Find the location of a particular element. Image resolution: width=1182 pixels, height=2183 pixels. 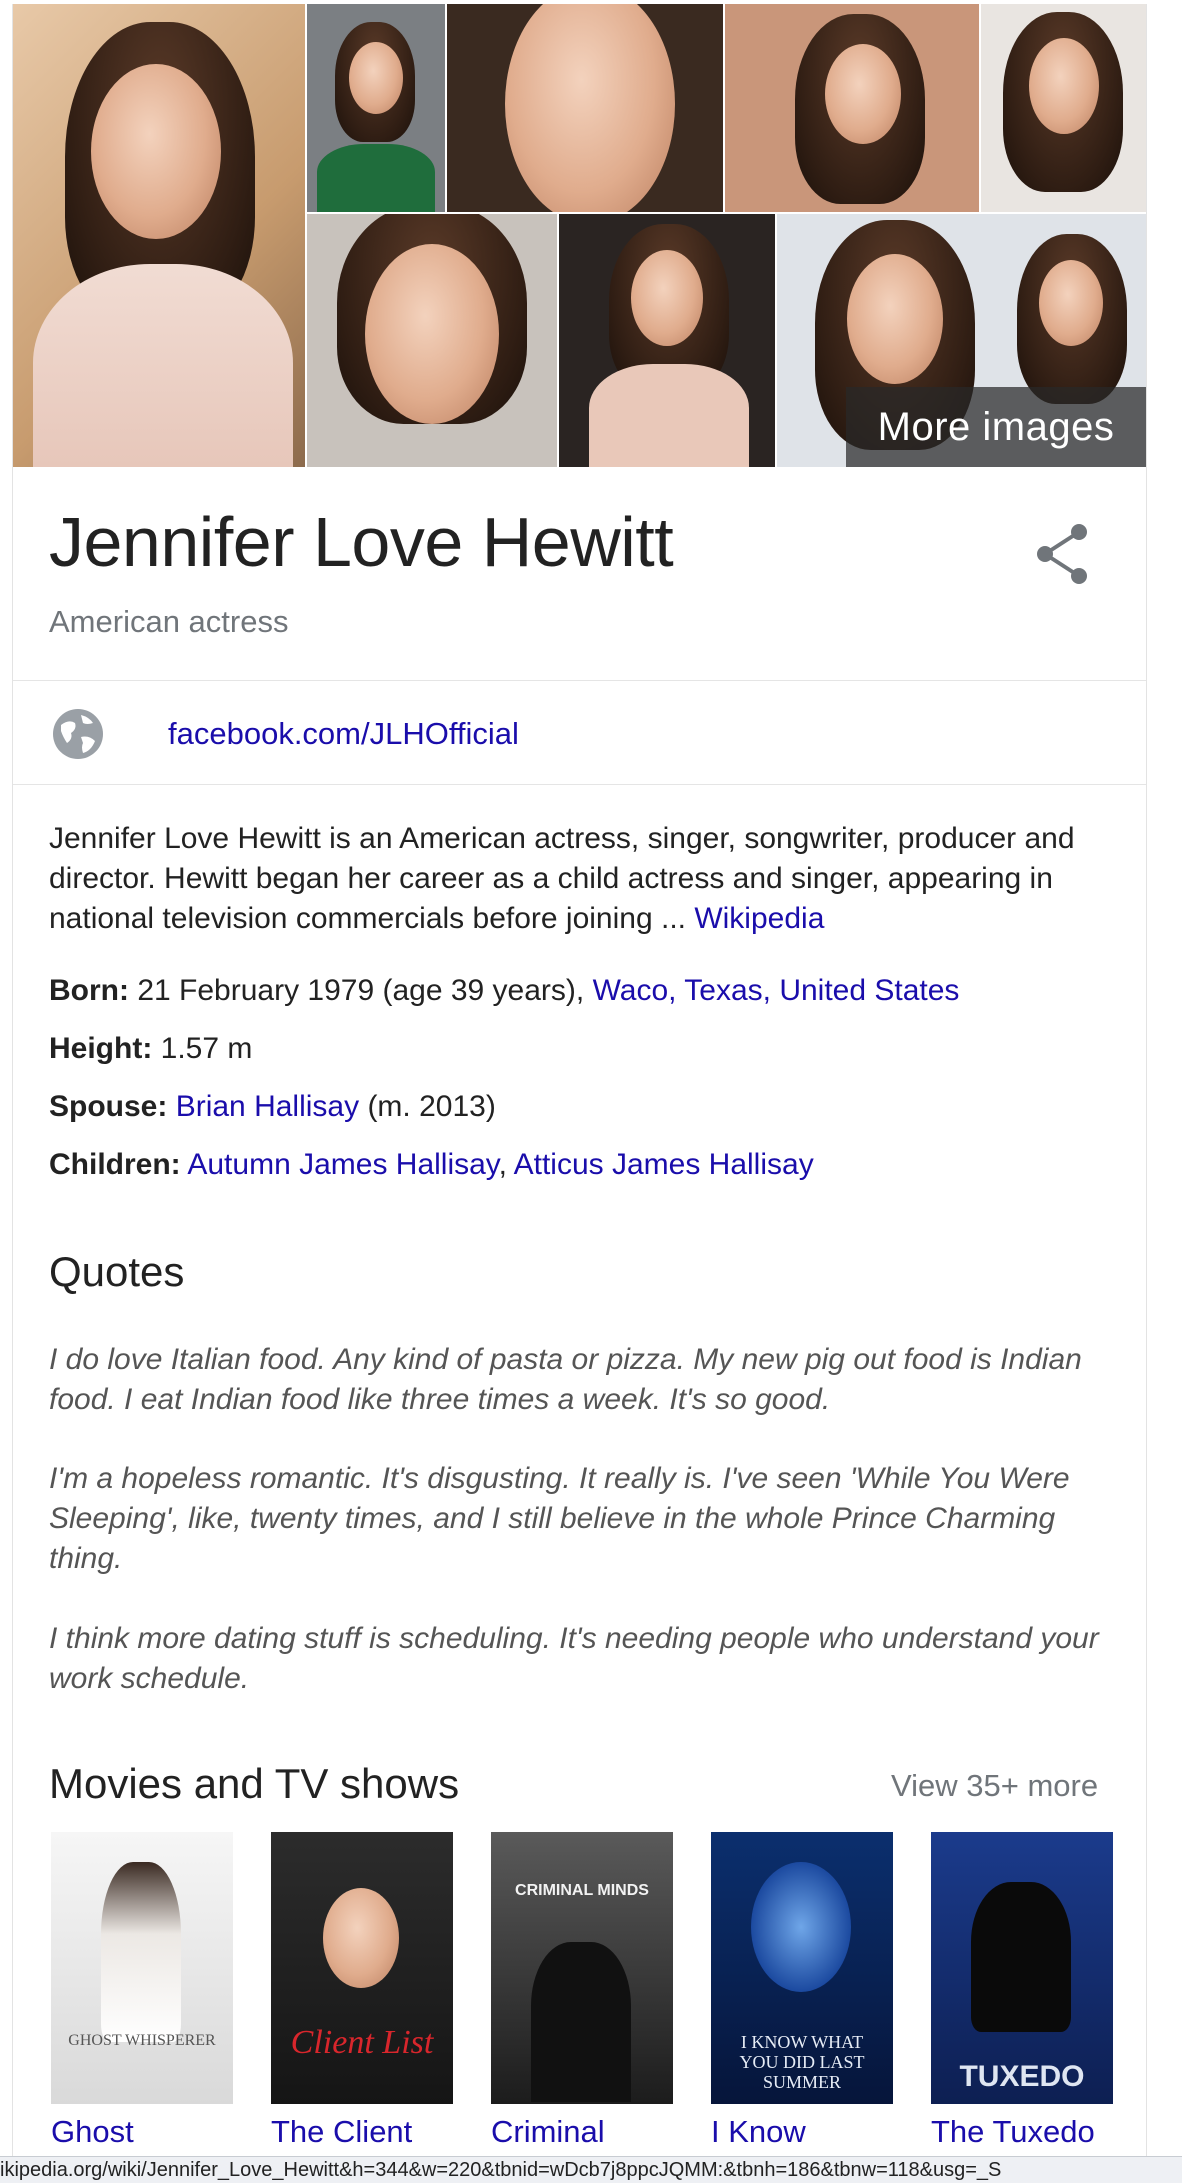

fact-height: Height: 1.57 m is located at coordinates (150, 1049).